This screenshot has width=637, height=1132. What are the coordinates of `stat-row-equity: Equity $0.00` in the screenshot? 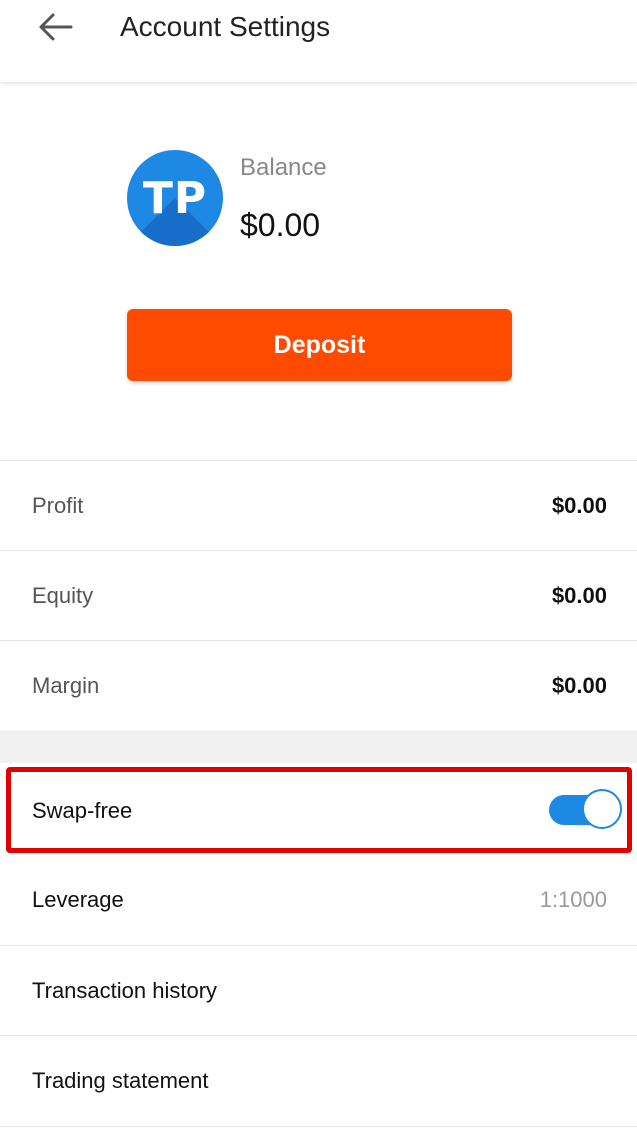 It's located at (318, 595).